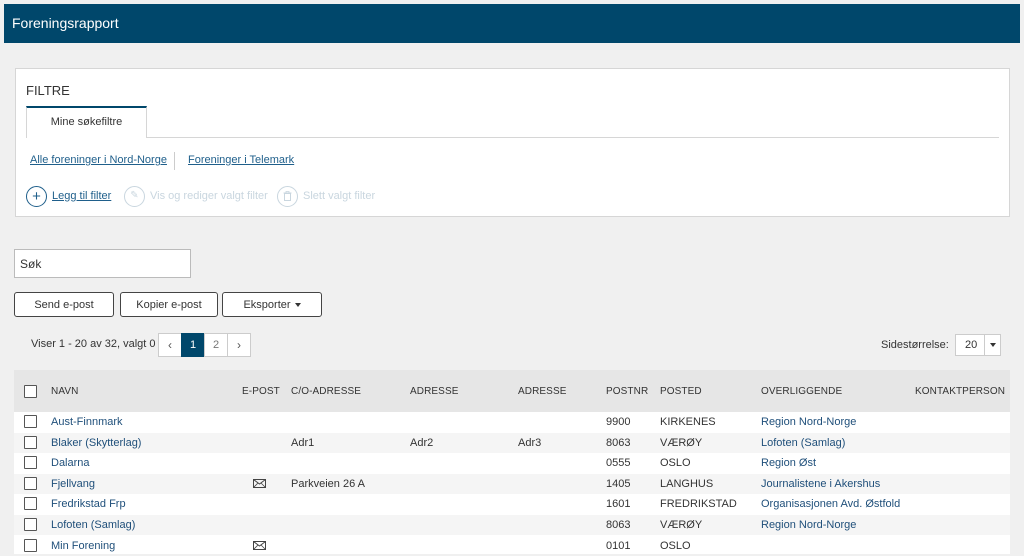  I want to click on tab-my-filters: Mine søkefiltre, so click(86, 122).